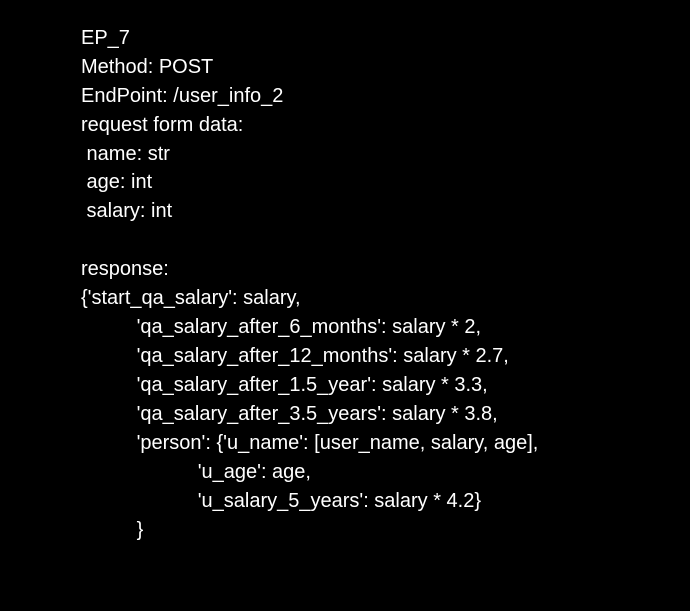  Describe the element at coordinates (105, 38) in the screenshot. I see `endpoint-id: EP_7` at that location.